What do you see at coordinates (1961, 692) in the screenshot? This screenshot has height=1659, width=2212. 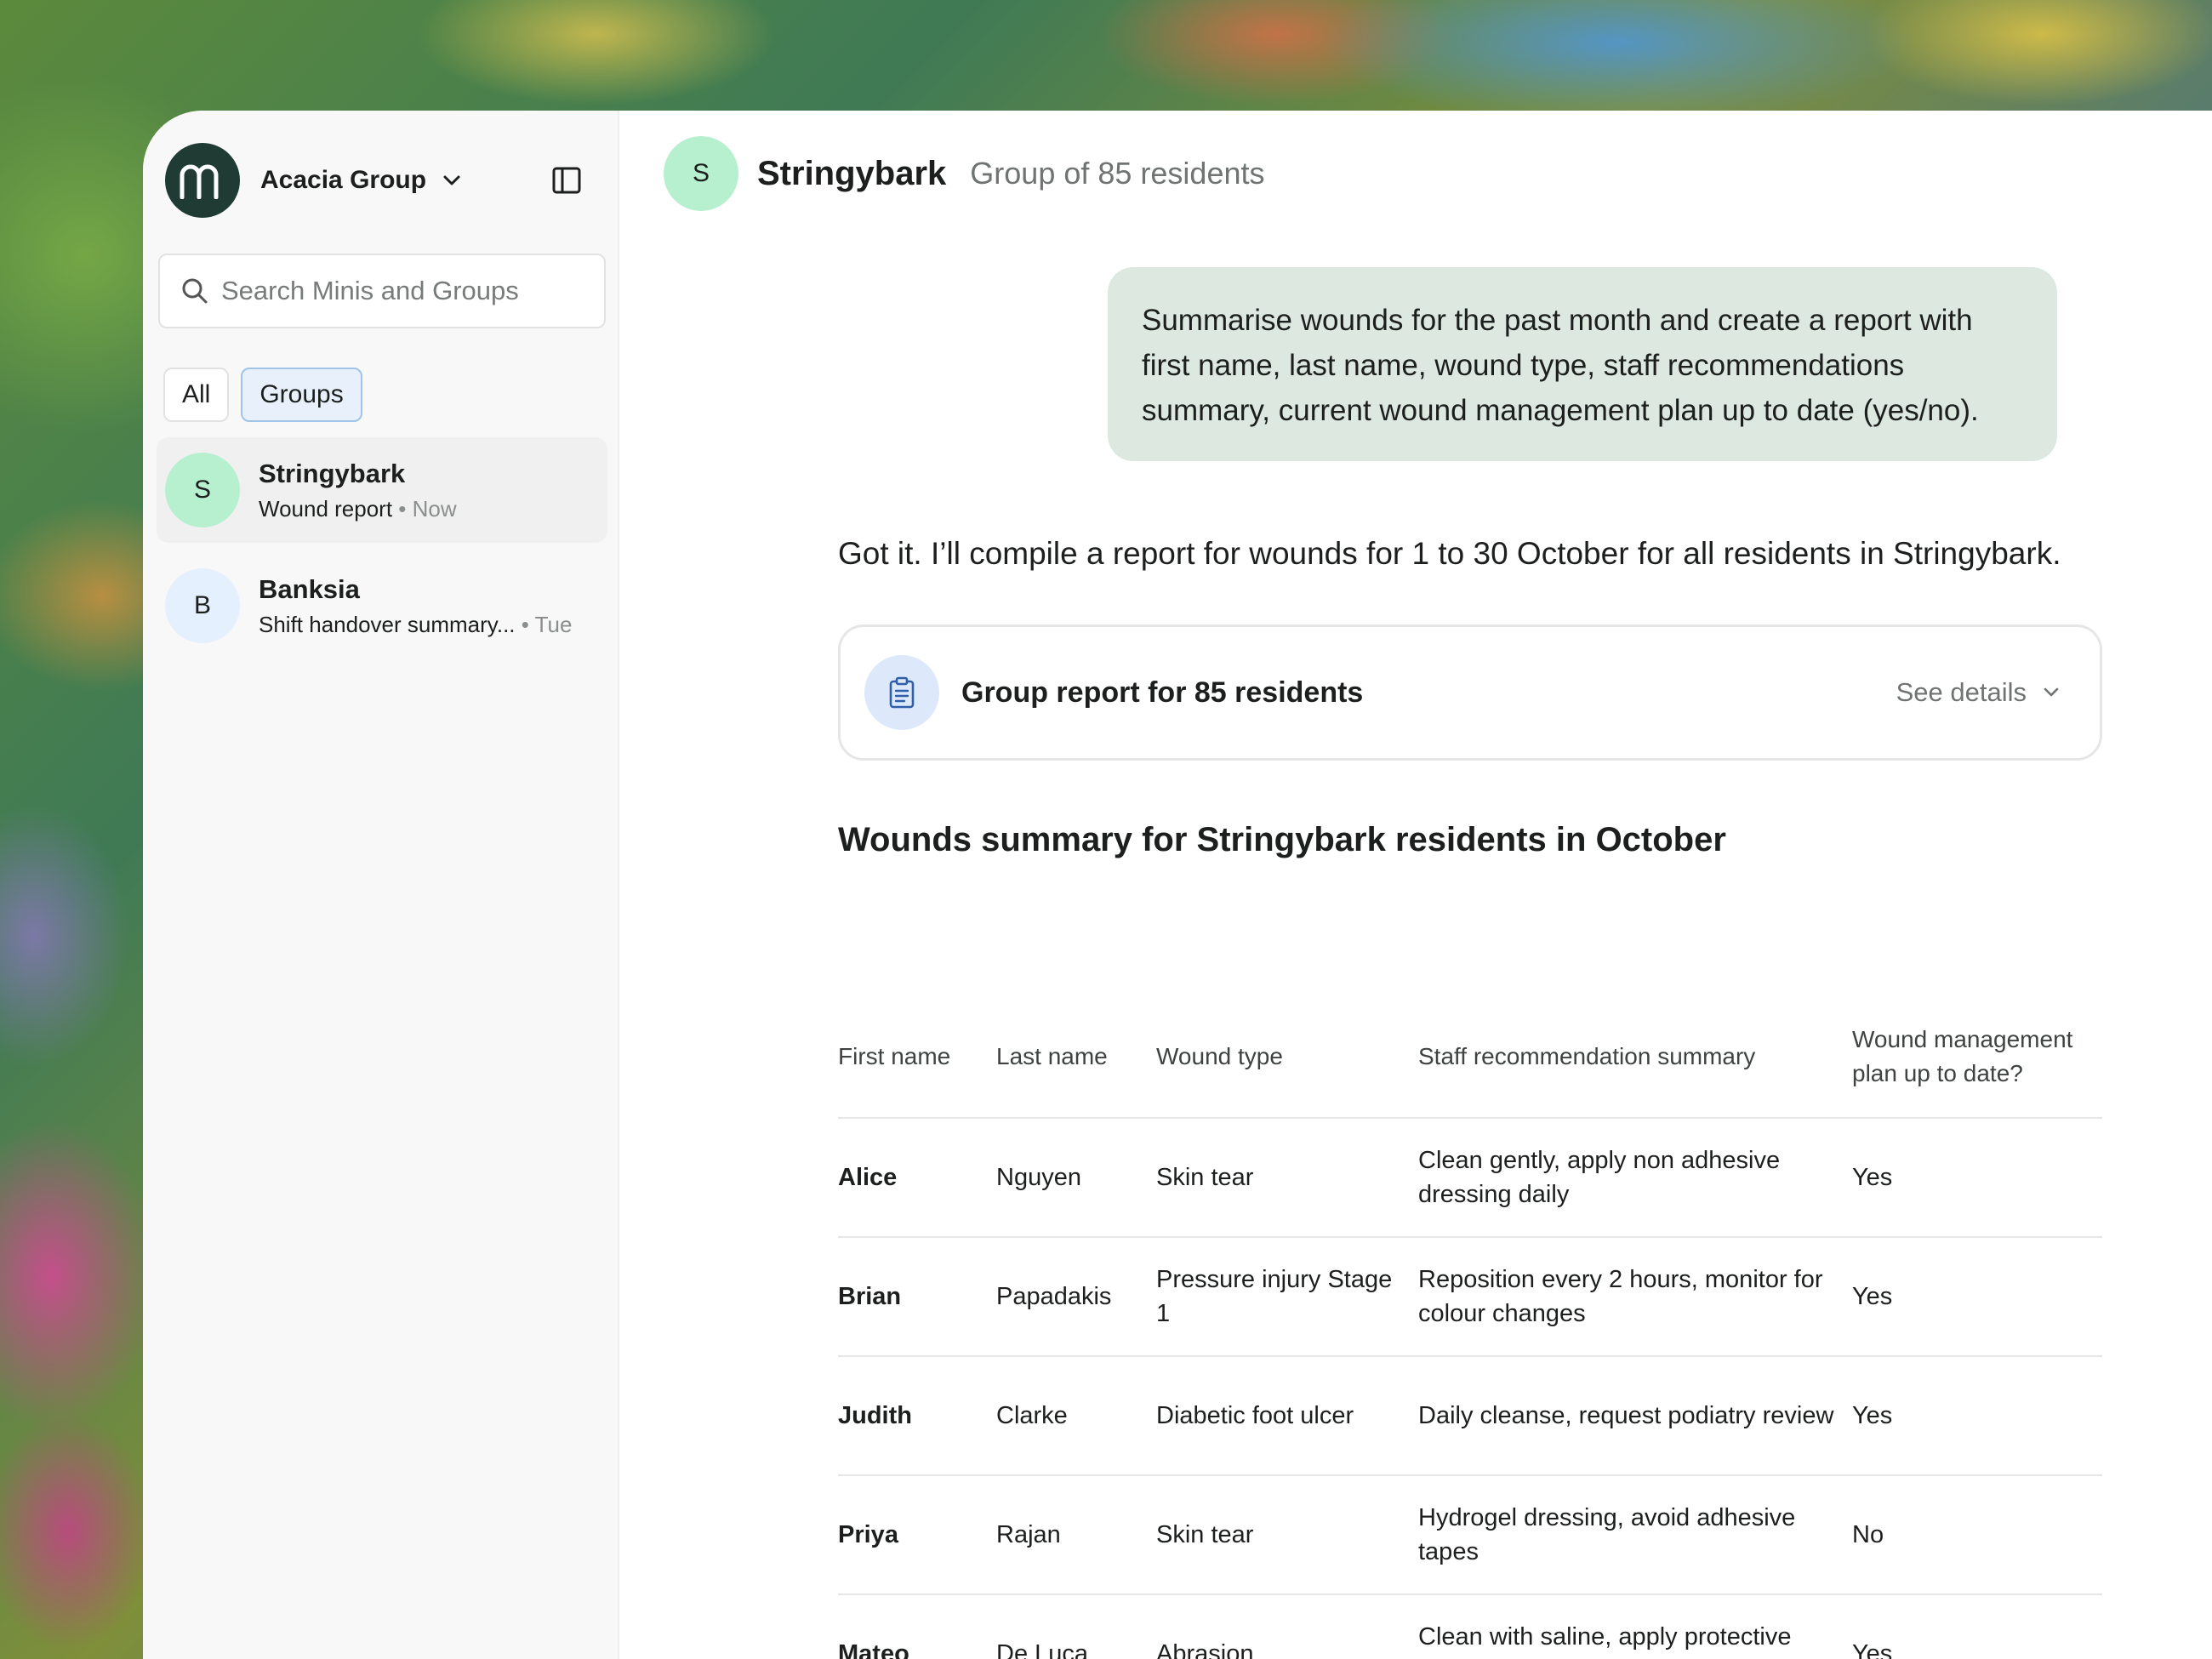 I see `see-details-label: See details` at bounding box center [1961, 692].